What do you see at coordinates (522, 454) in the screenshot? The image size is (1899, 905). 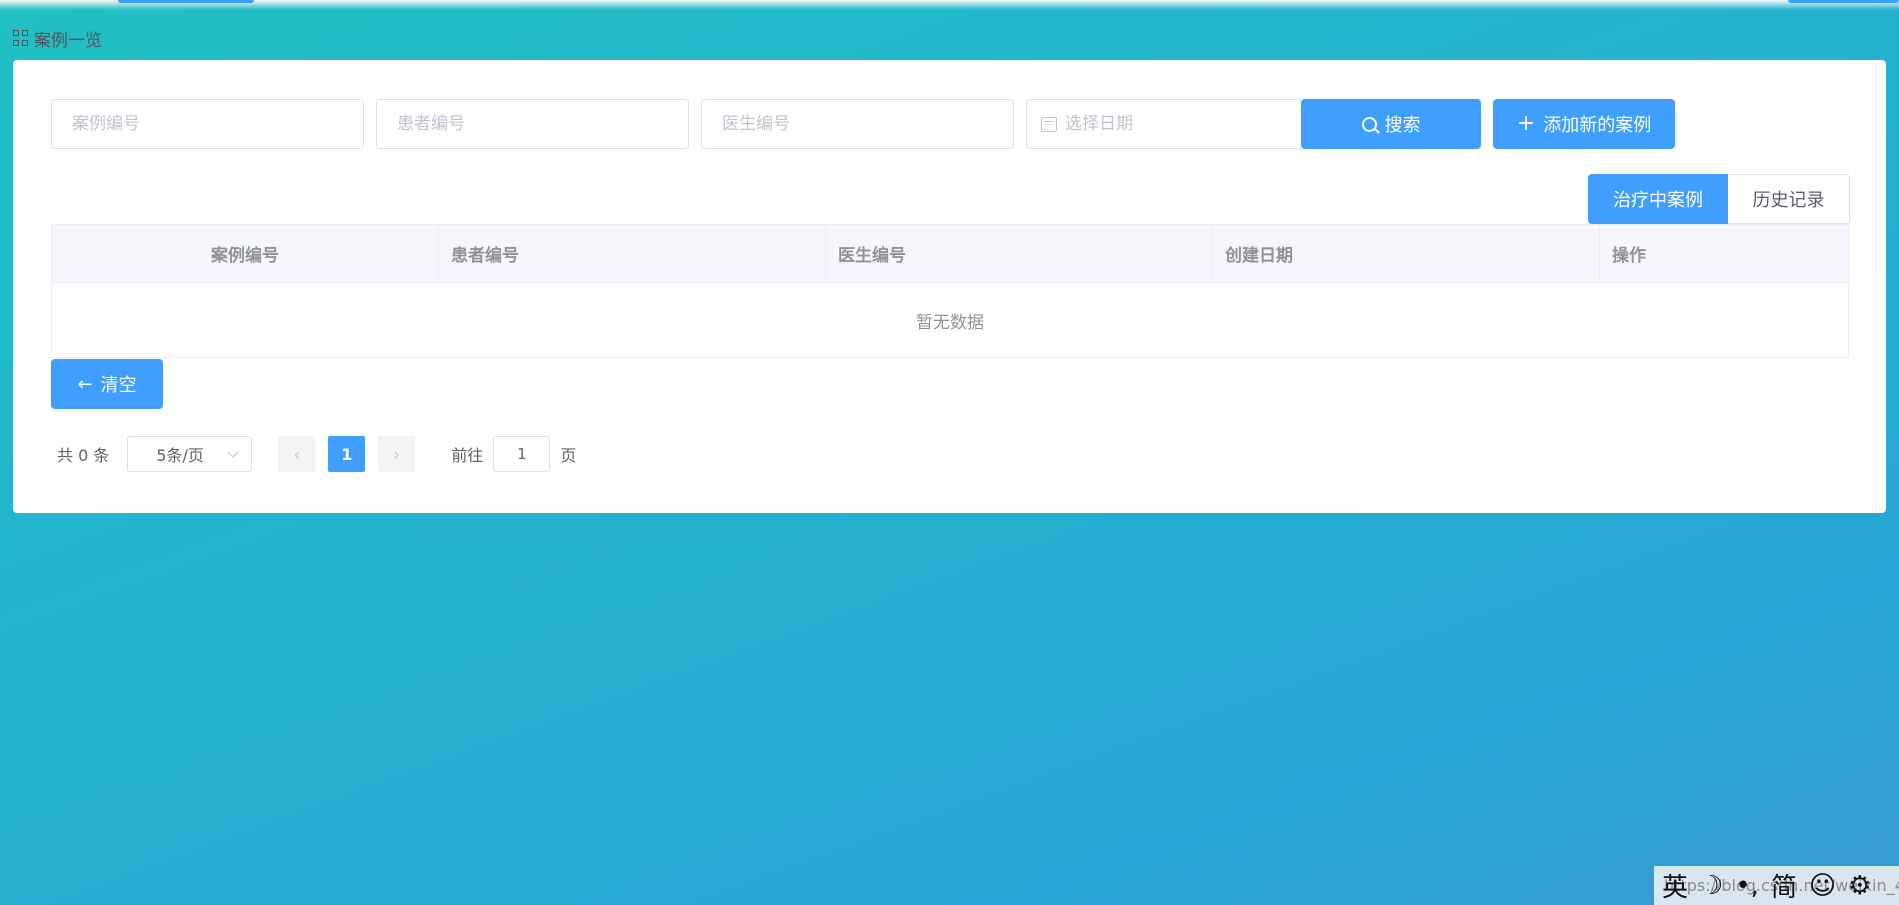 I see `goto-page-input` at bounding box center [522, 454].